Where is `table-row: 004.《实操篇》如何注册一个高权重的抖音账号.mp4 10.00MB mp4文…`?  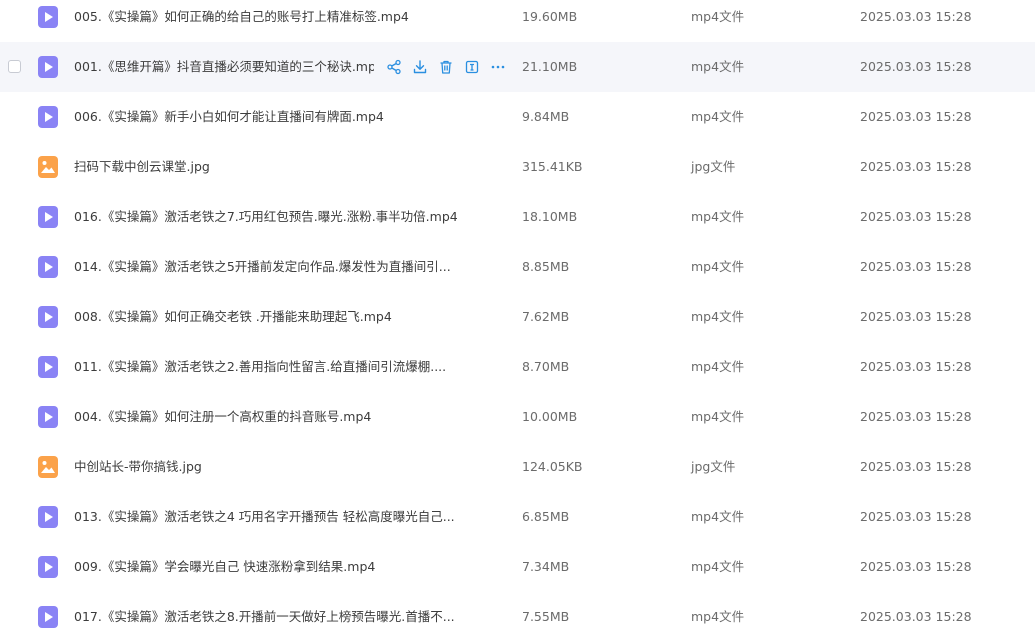 table-row: 004.《实操篇》如何注册一个高权重的抖音账号.mp4 10.00MB mp4文… is located at coordinates (517, 417).